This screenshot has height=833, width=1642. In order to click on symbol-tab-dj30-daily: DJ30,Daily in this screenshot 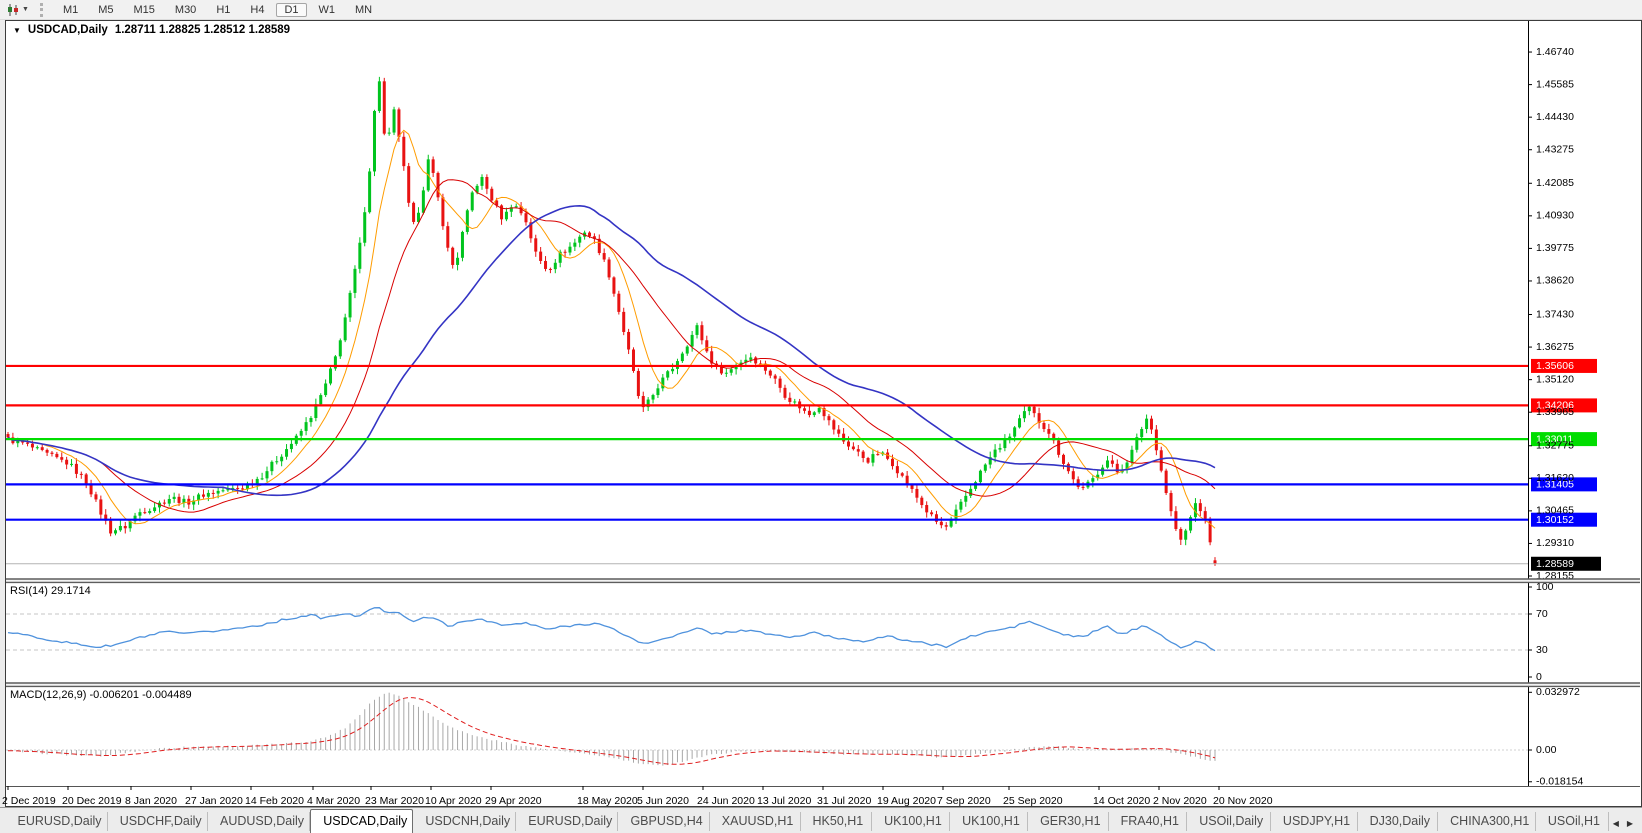, I will do `click(1398, 821)`.